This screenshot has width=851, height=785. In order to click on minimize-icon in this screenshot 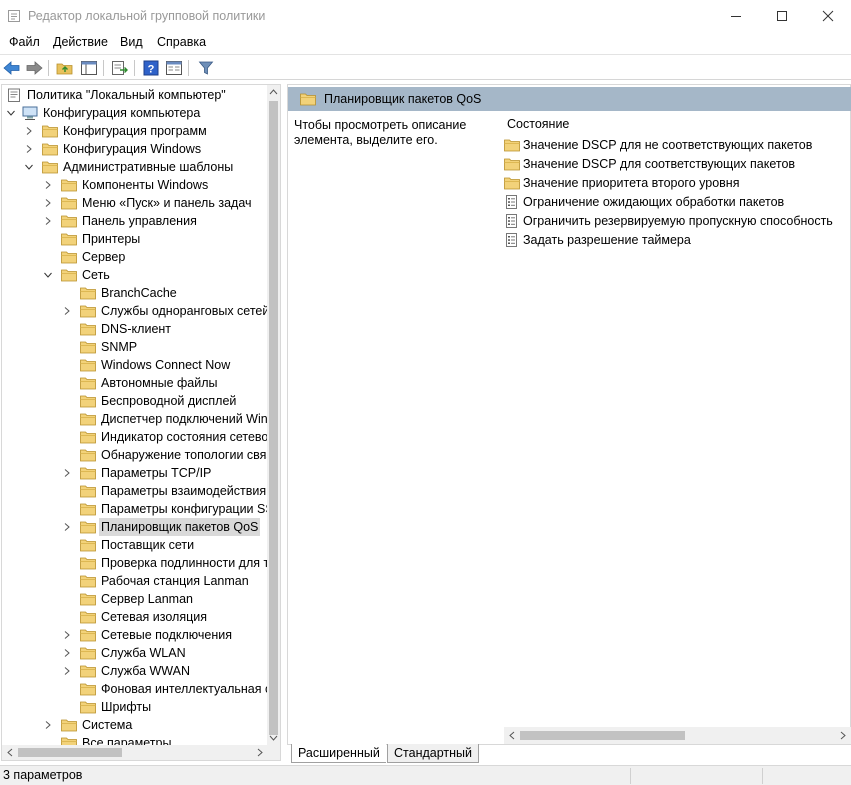, I will do `click(736, 16)`.